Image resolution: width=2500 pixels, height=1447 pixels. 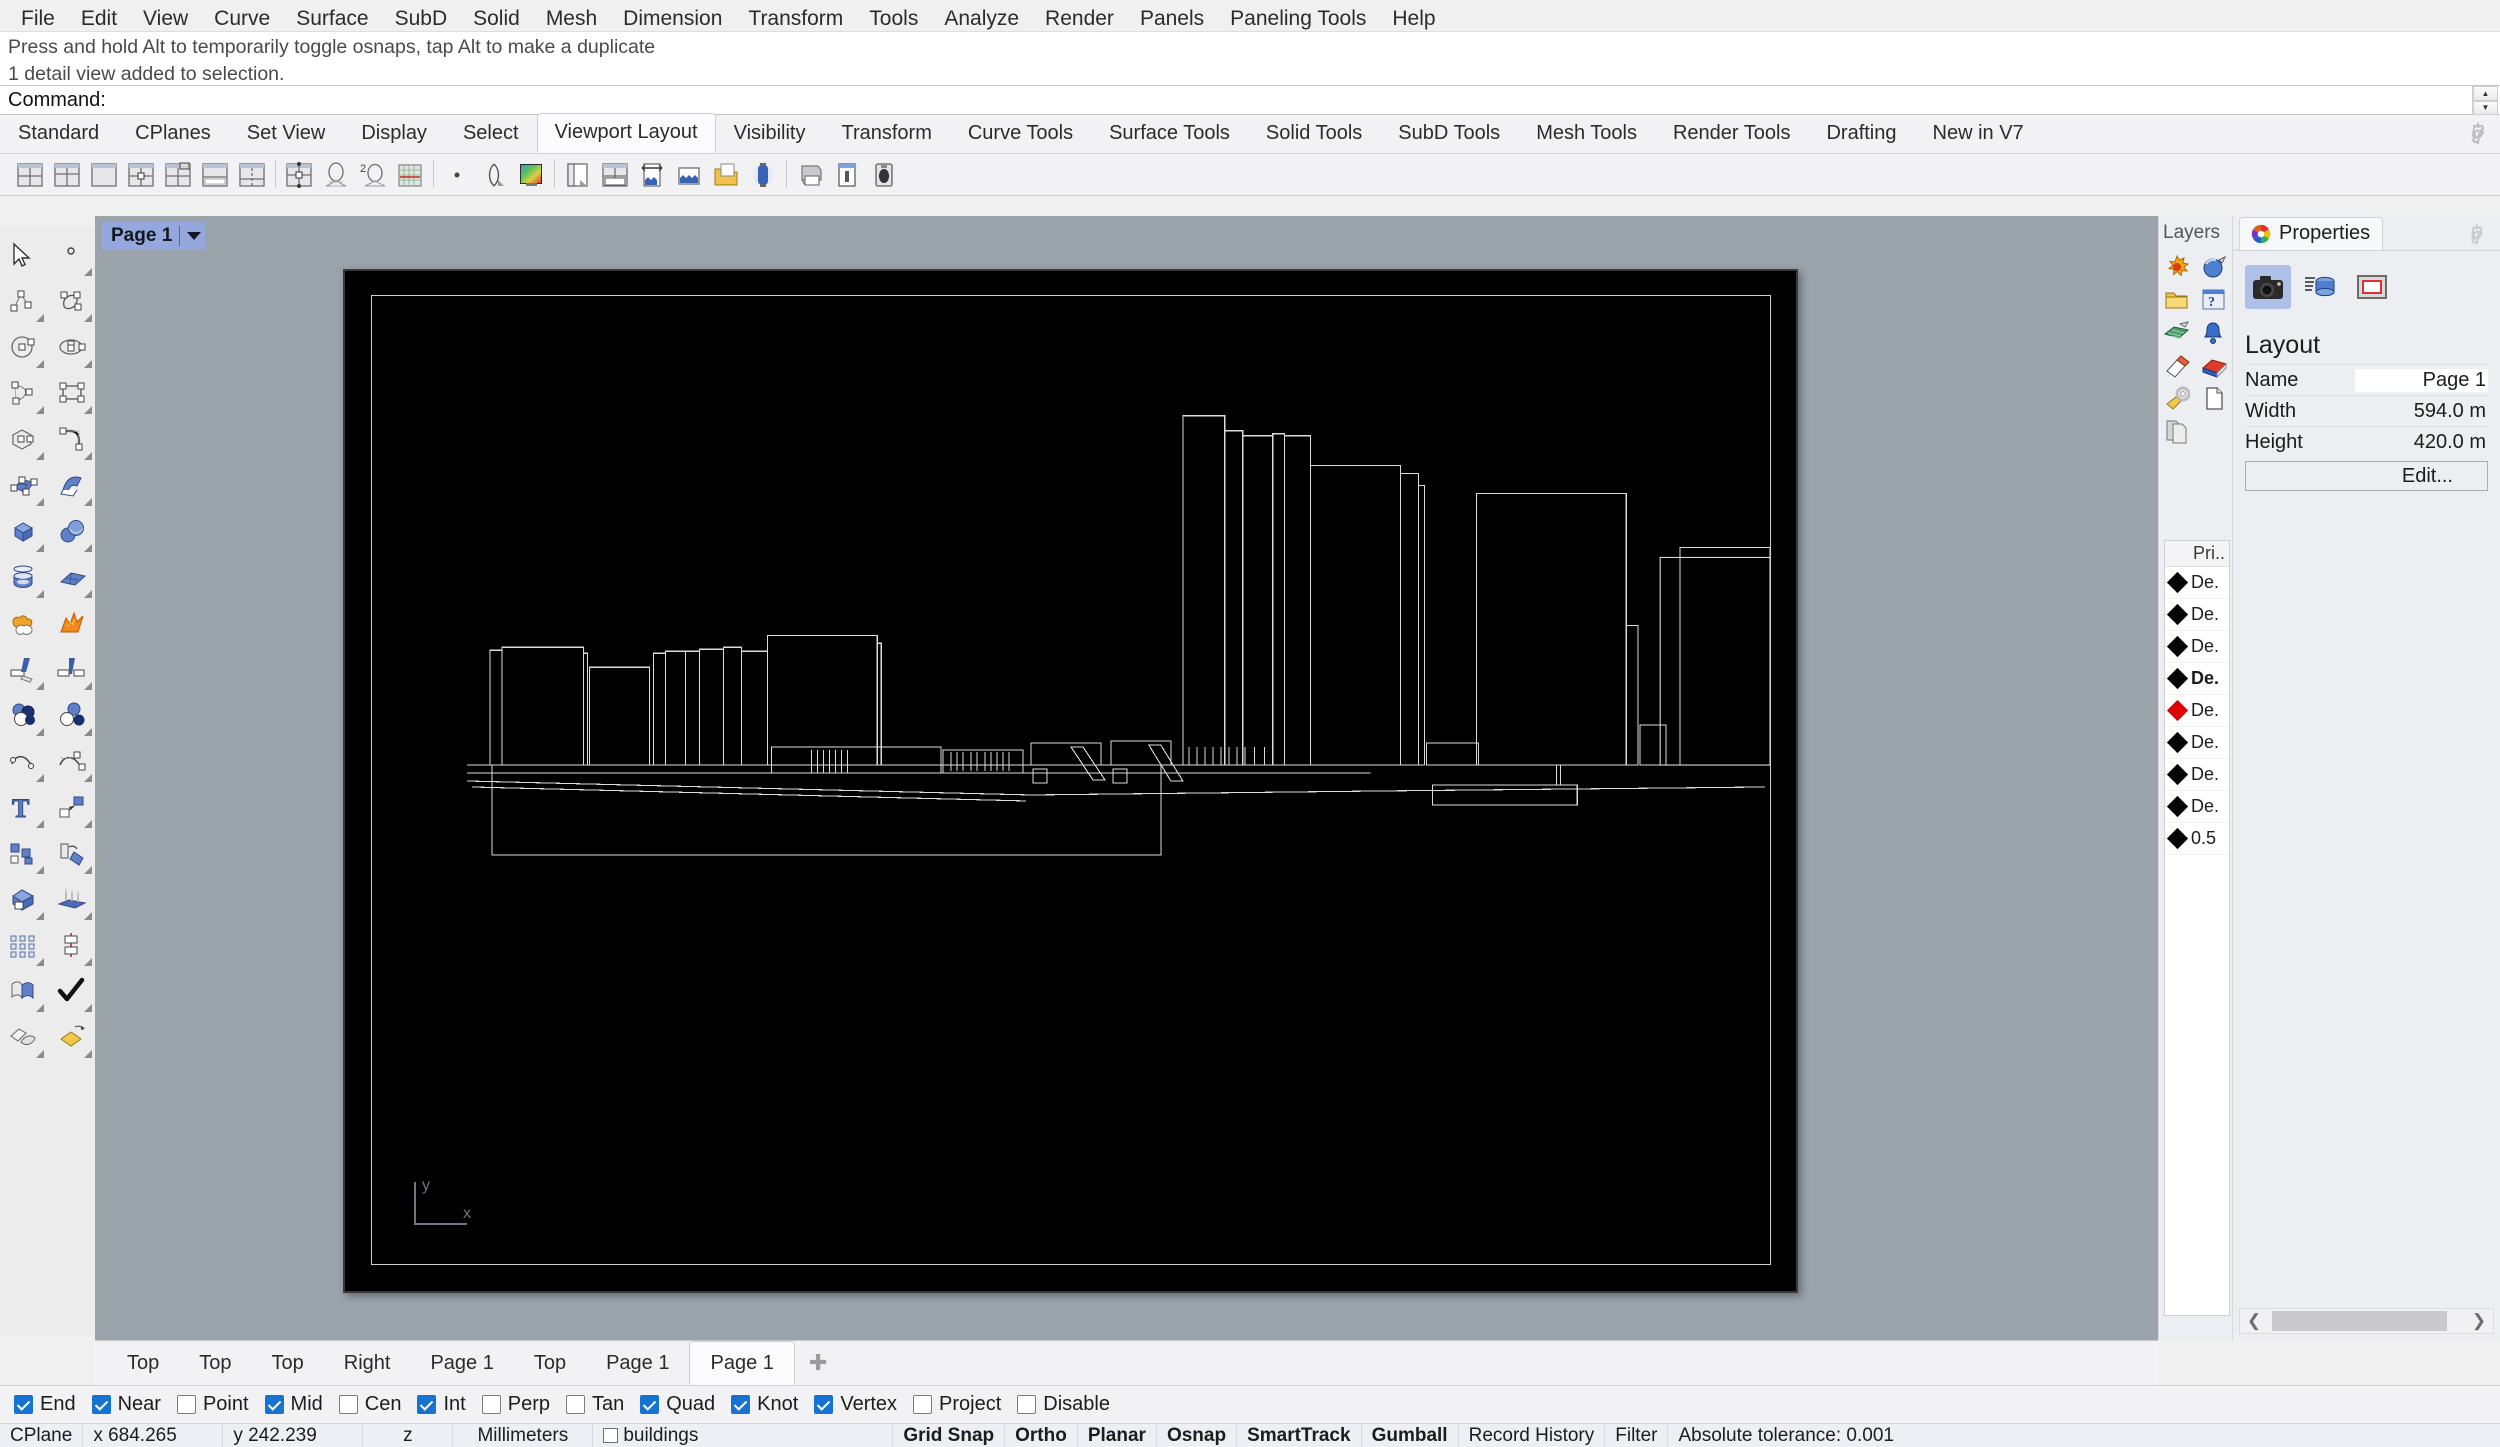 What do you see at coordinates (457, 175) in the screenshot?
I see `dot-icon` at bounding box center [457, 175].